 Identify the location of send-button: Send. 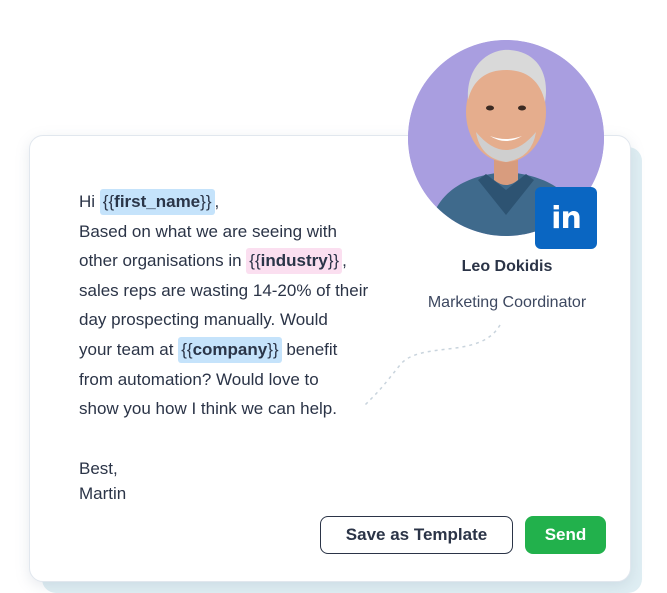
(565, 535).